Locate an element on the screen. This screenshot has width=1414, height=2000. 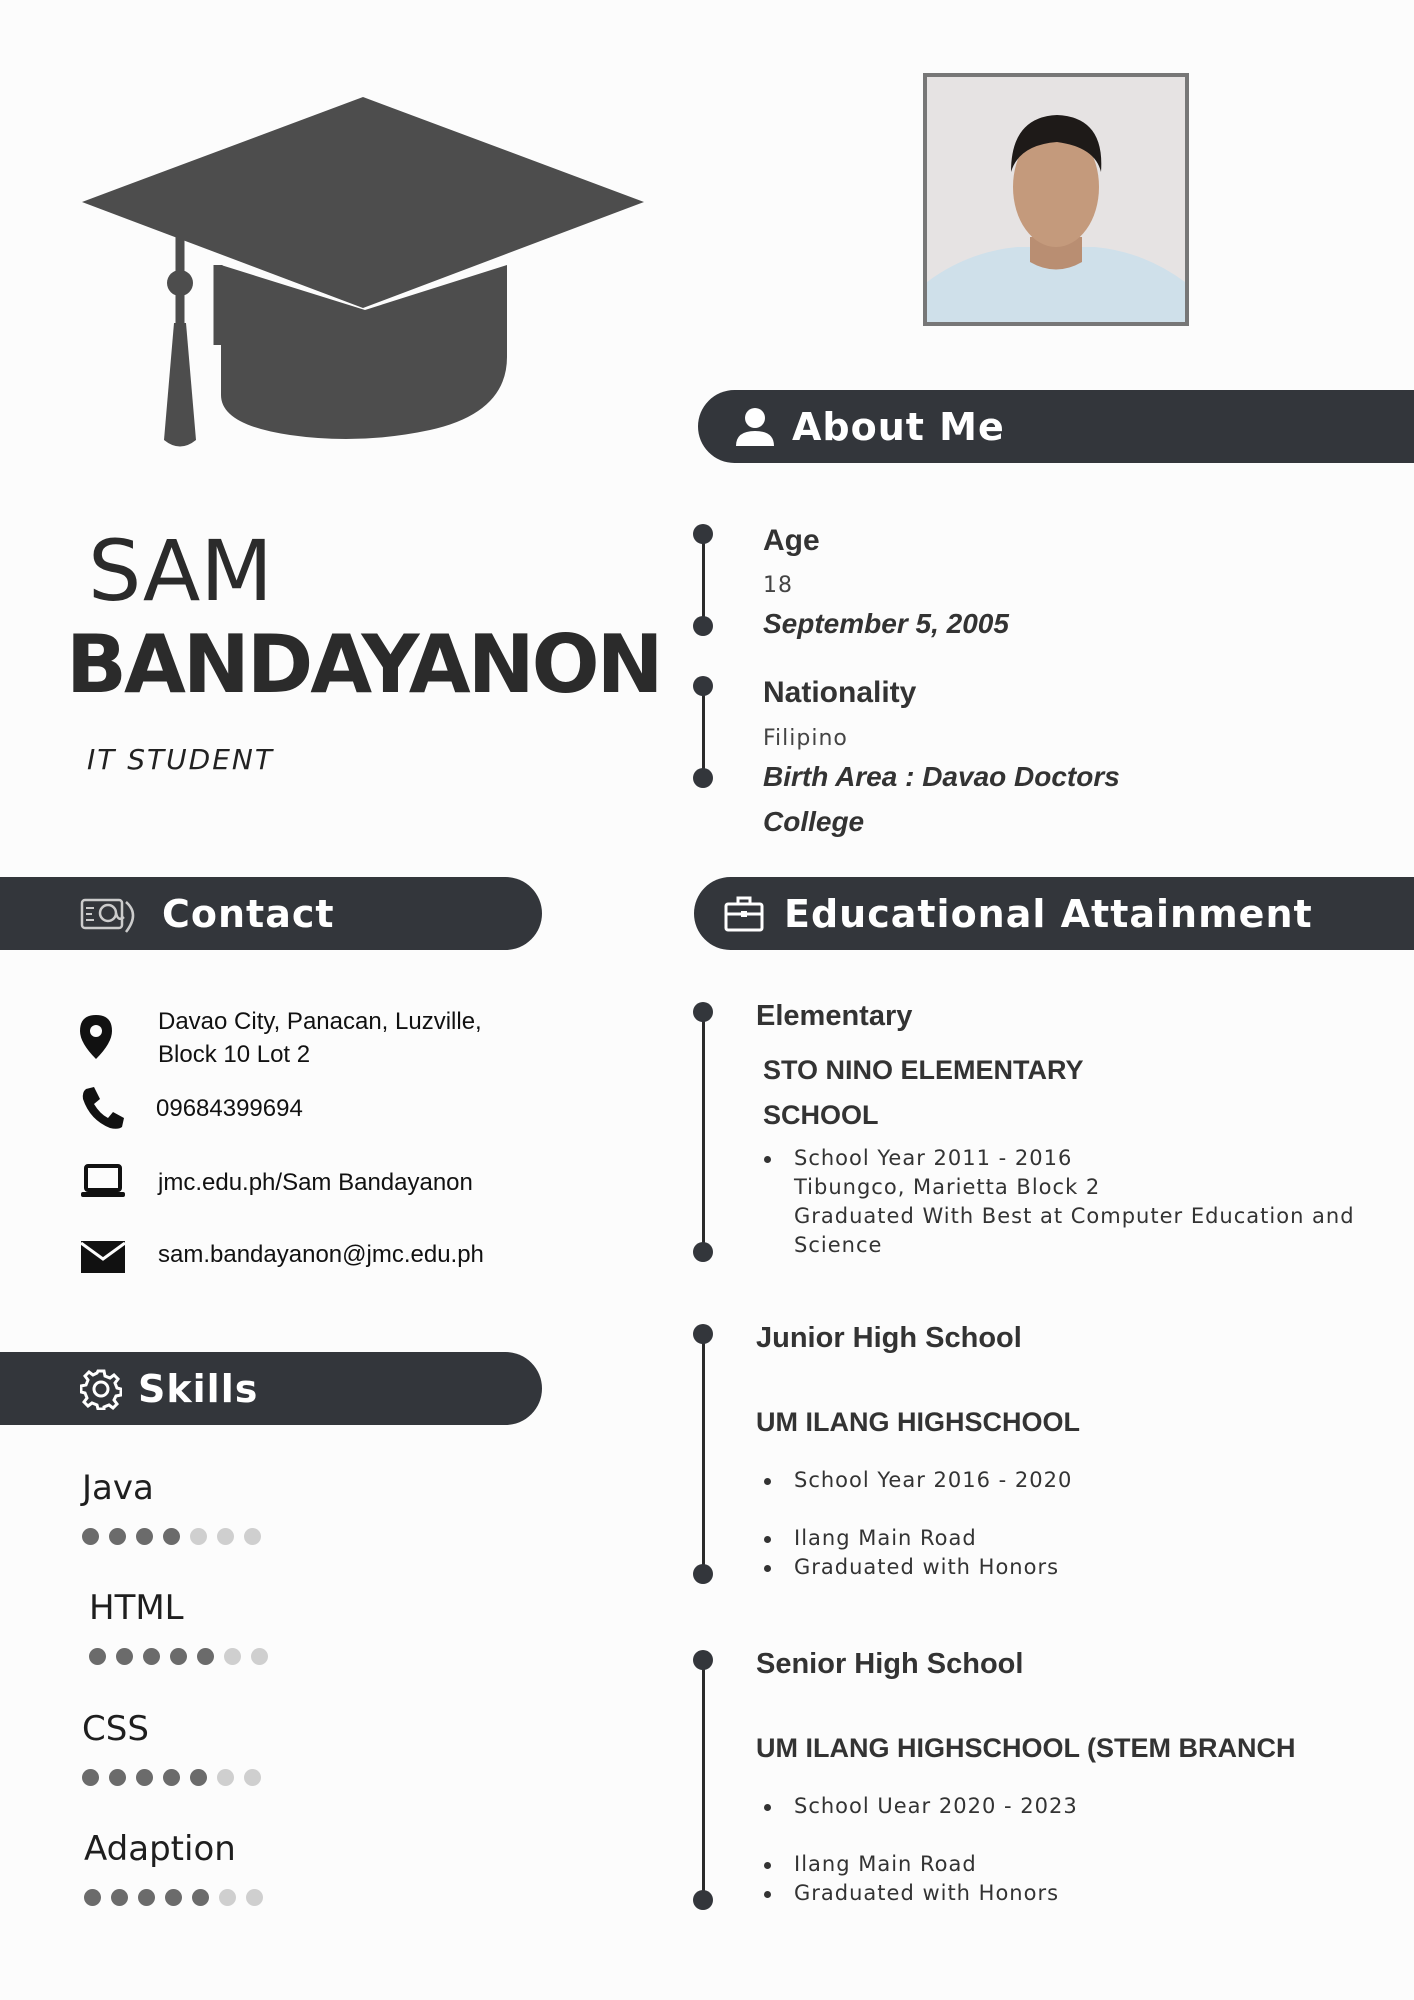
laptop-icon is located at coordinates (103, 1180).